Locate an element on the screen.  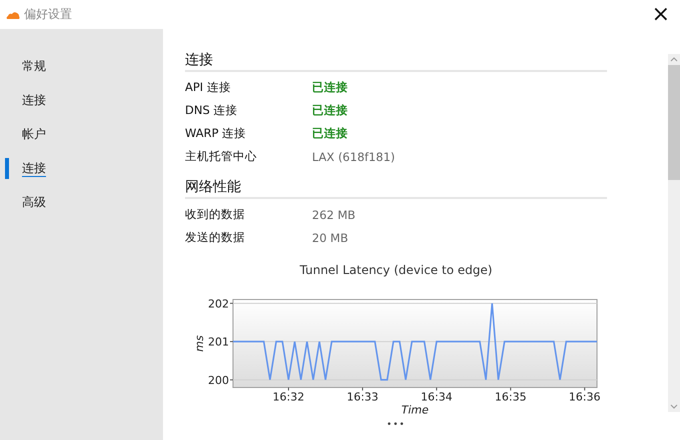
x-tick-label: 16:36 is located at coordinates (584, 397).